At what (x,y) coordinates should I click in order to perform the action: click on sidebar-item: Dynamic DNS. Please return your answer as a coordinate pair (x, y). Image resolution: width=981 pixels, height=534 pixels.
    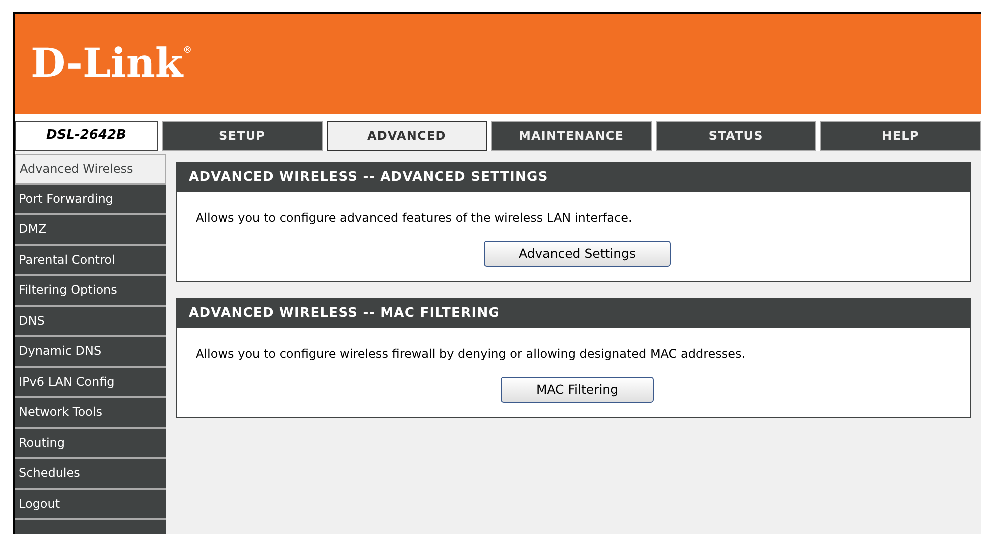
    Looking at the image, I should click on (90, 352).